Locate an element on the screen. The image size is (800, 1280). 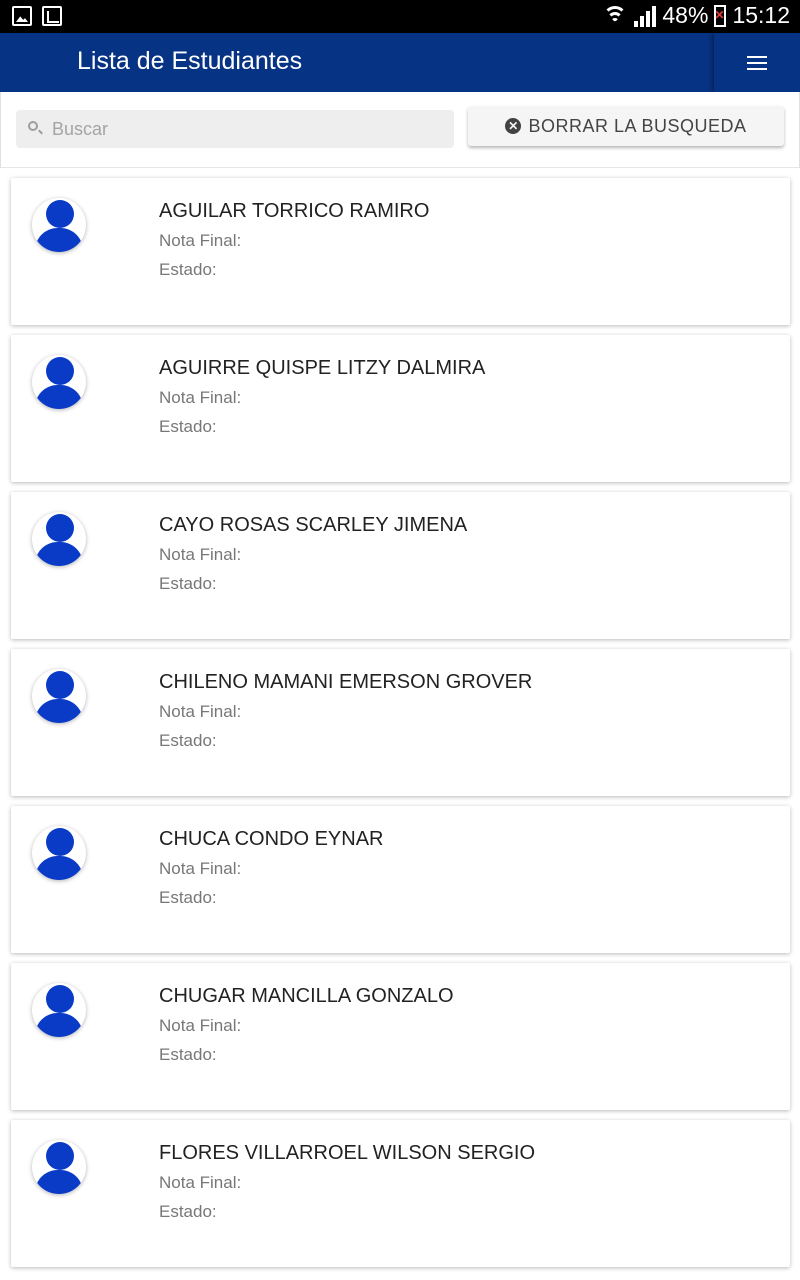
signal-icon is located at coordinates (645, 16).